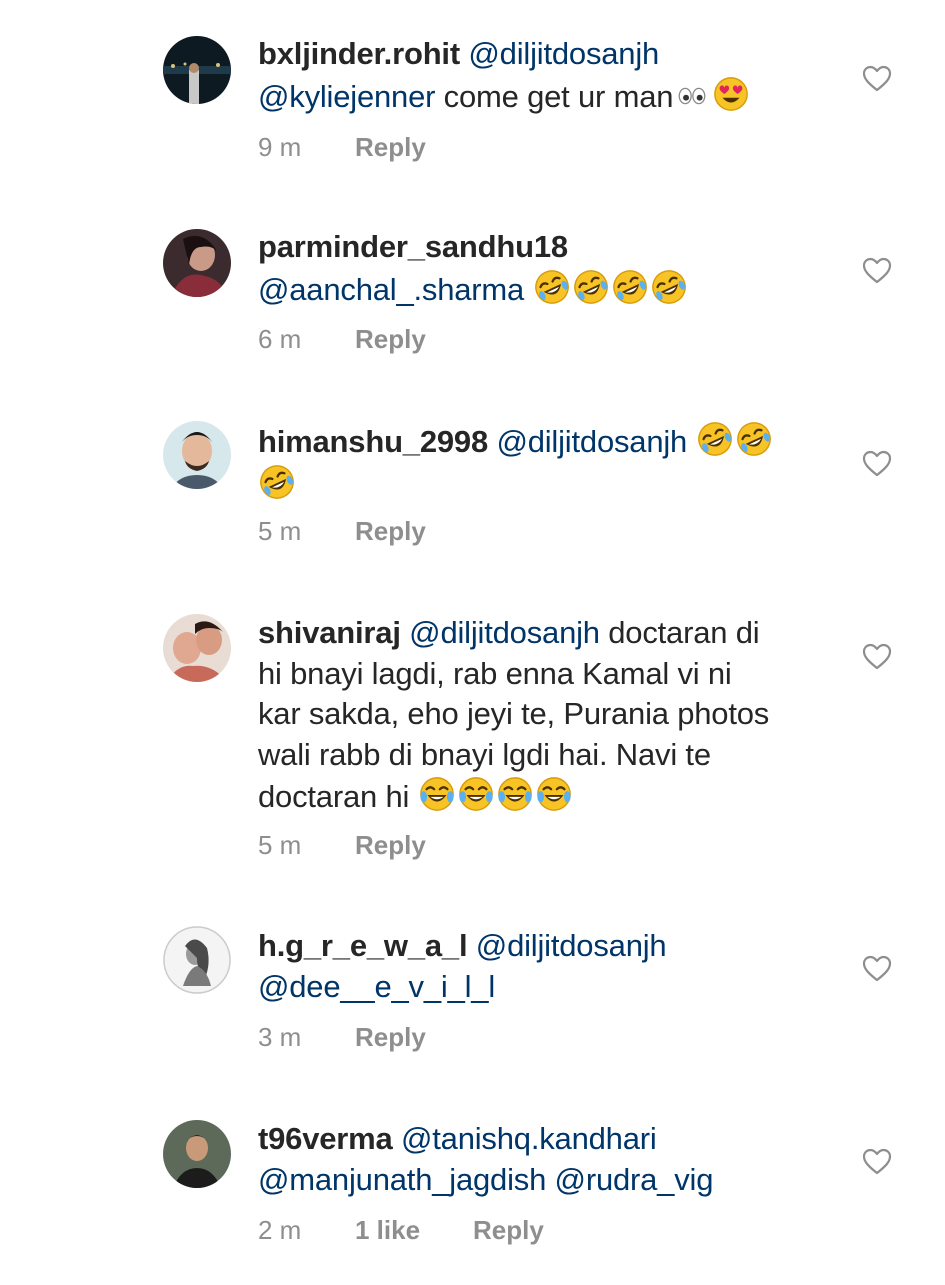  Describe the element at coordinates (342, 1037) in the screenshot. I see `comment-meta: 3 m Reply` at that location.